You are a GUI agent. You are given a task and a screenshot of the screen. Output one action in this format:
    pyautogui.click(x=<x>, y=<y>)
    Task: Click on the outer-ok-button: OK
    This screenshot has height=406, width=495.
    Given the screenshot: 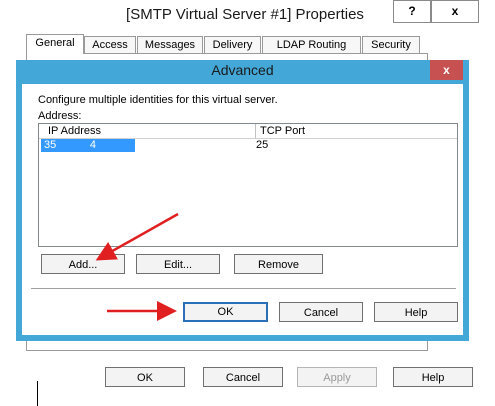 What is the action you would take?
    pyautogui.click(x=145, y=377)
    